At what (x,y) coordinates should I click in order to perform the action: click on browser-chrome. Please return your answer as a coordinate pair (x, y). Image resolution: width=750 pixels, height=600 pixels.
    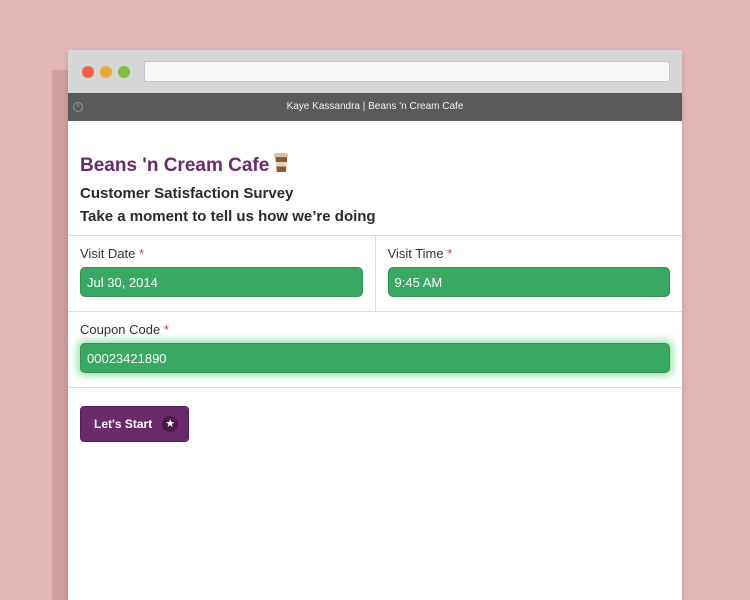
    Looking at the image, I should click on (375, 71).